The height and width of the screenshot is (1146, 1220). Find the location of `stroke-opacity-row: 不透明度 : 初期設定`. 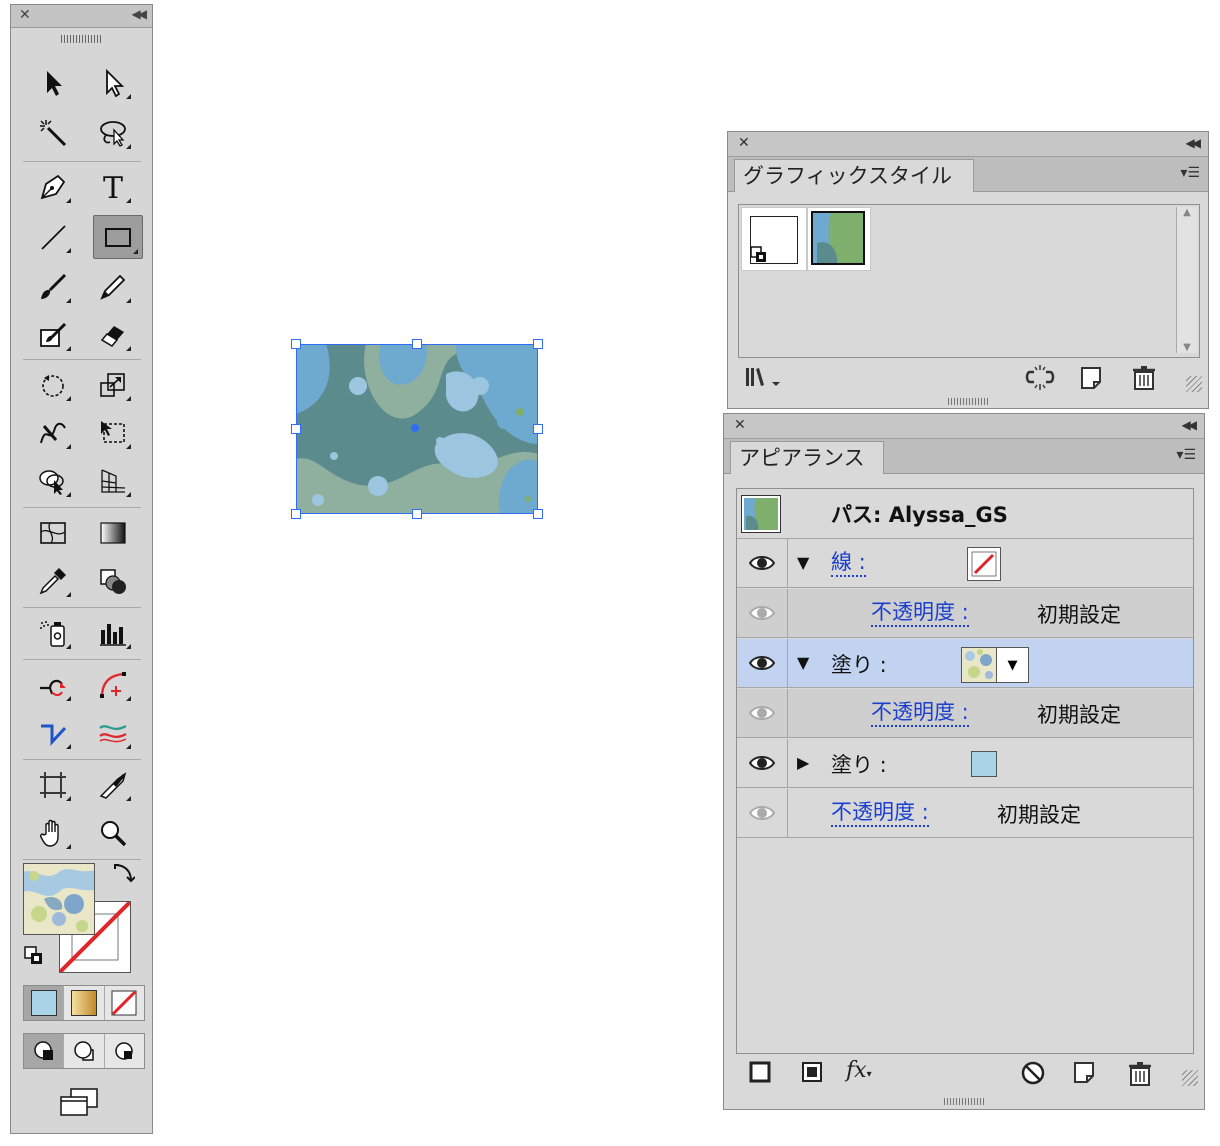

stroke-opacity-row: 不透明度 : 初期設定 is located at coordinates (965, 613).